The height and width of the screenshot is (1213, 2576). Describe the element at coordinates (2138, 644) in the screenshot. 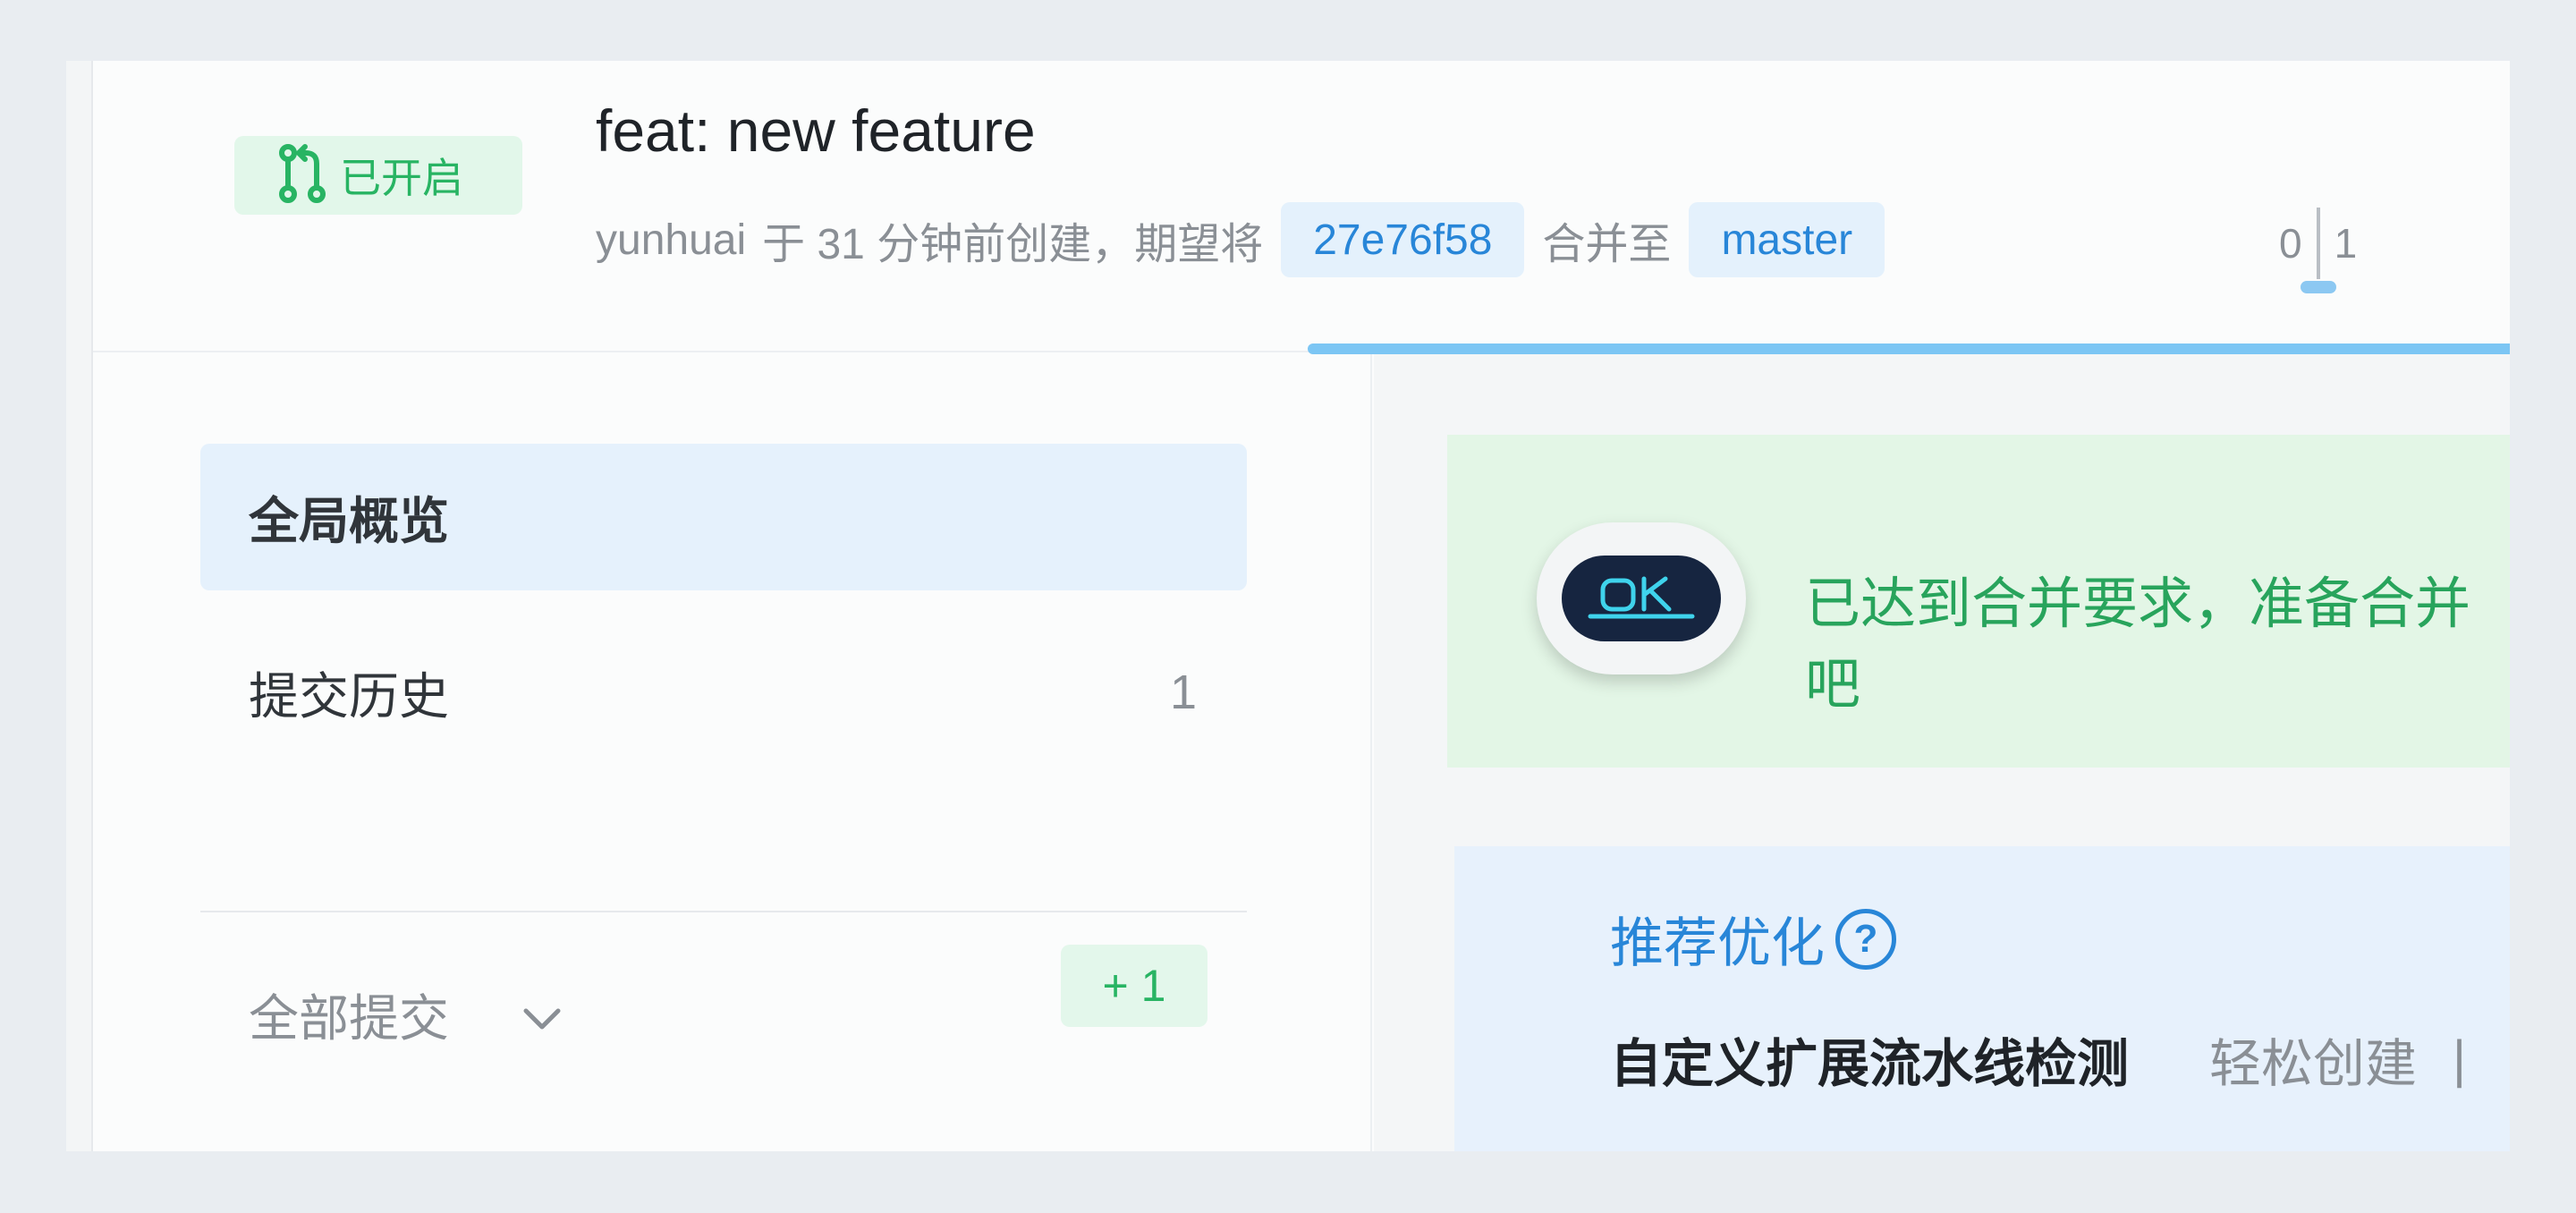

I see `merge-ready-message: 已达到合并要求，准备合并吧` at that location.